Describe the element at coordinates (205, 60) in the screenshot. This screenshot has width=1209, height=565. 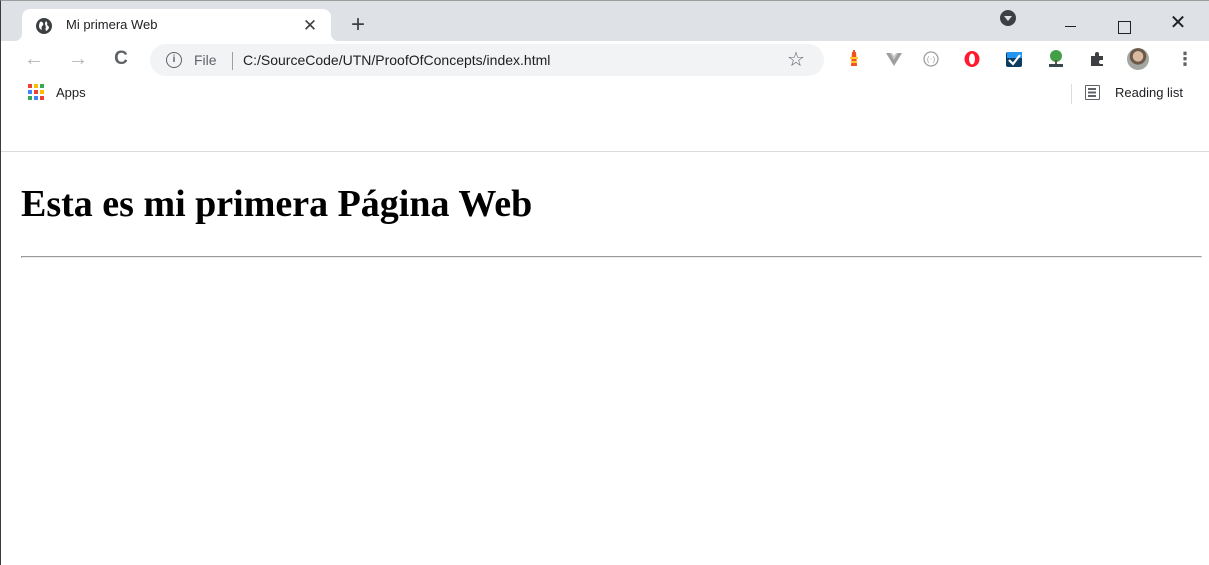
I see `scheme-label: File` at that location.